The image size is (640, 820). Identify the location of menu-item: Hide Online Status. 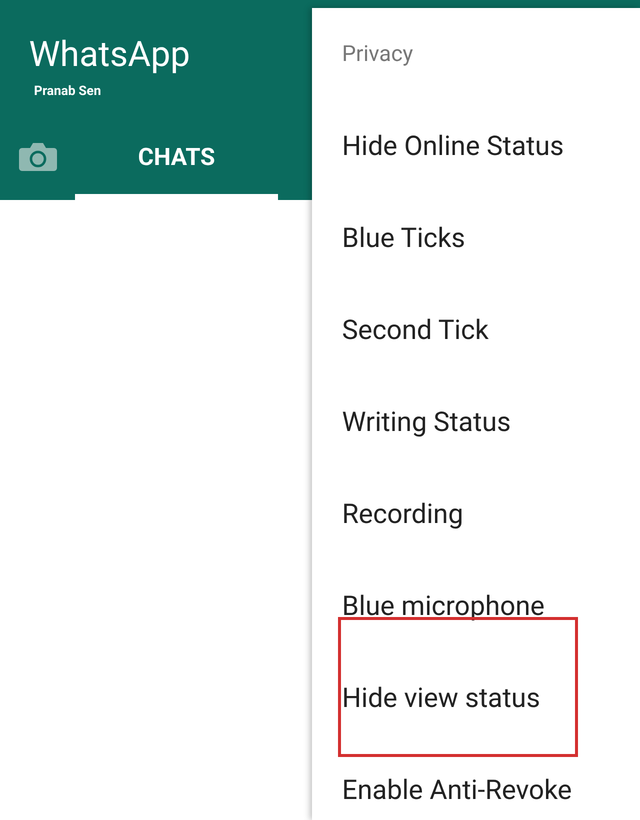
(476, 146).